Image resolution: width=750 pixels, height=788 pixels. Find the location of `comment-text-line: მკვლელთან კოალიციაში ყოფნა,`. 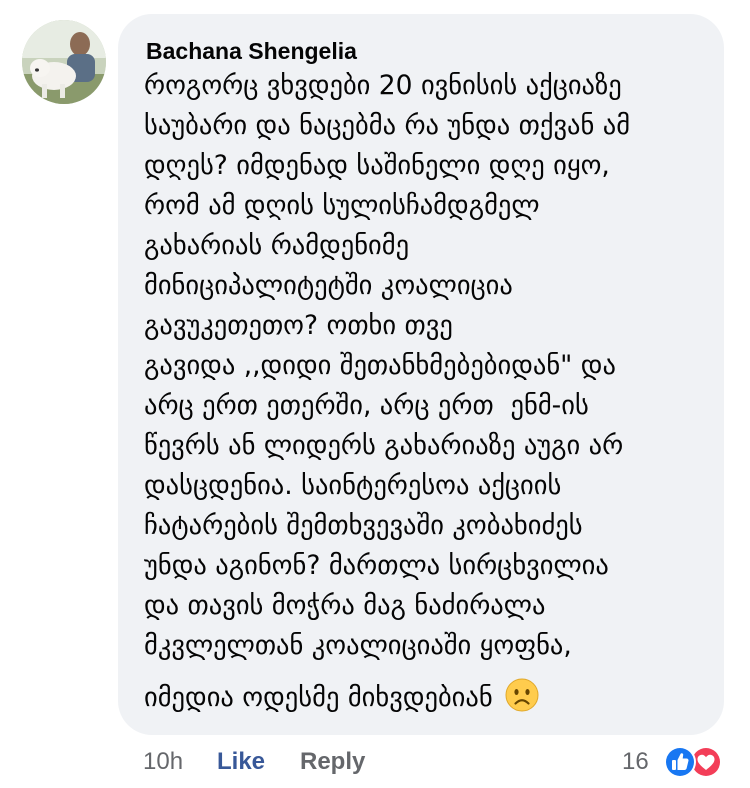

comment-text-line: მკვლელთან კოალიციაში ყოფნა, is located at coordinates (358, 645).